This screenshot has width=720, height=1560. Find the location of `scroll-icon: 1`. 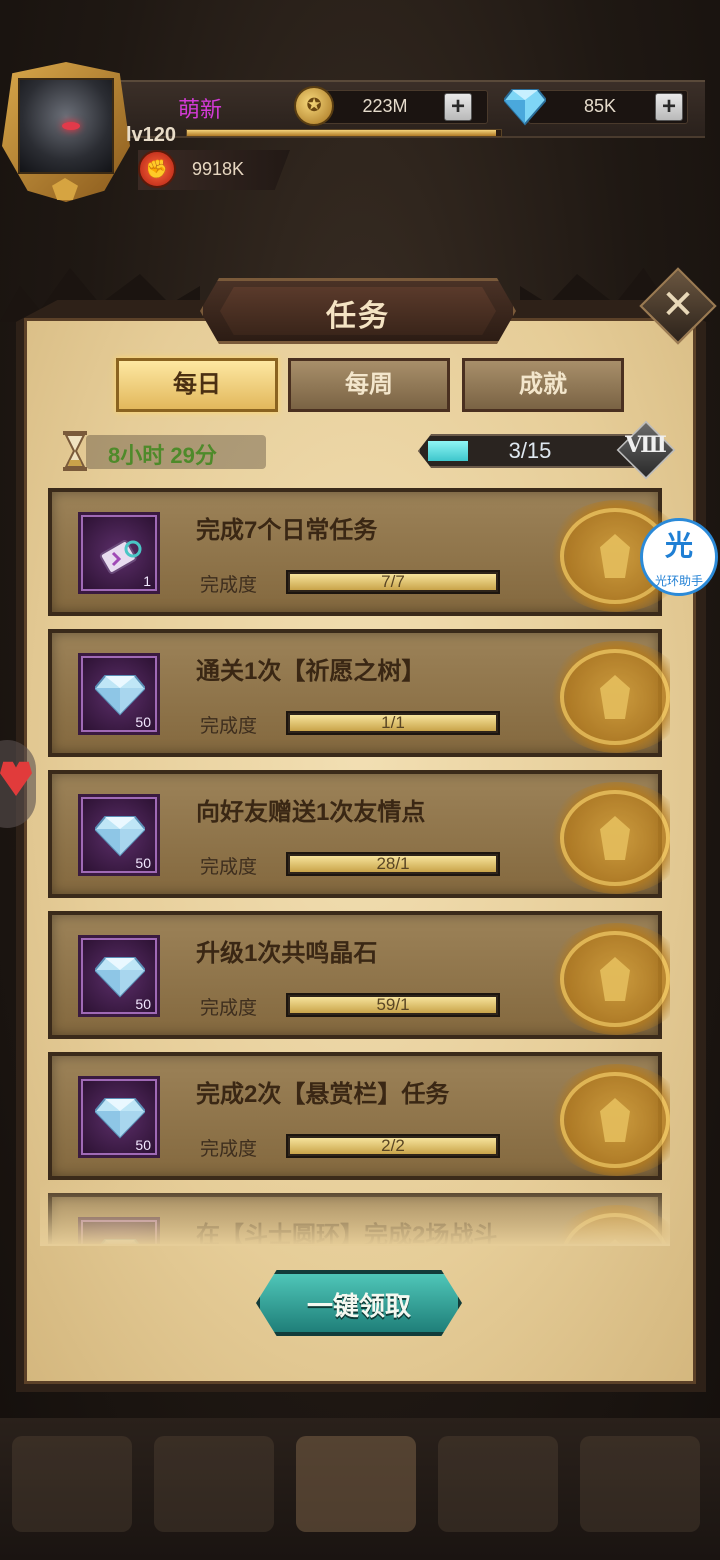

scroll-icon: 1 is located at coordinates (119, 553).